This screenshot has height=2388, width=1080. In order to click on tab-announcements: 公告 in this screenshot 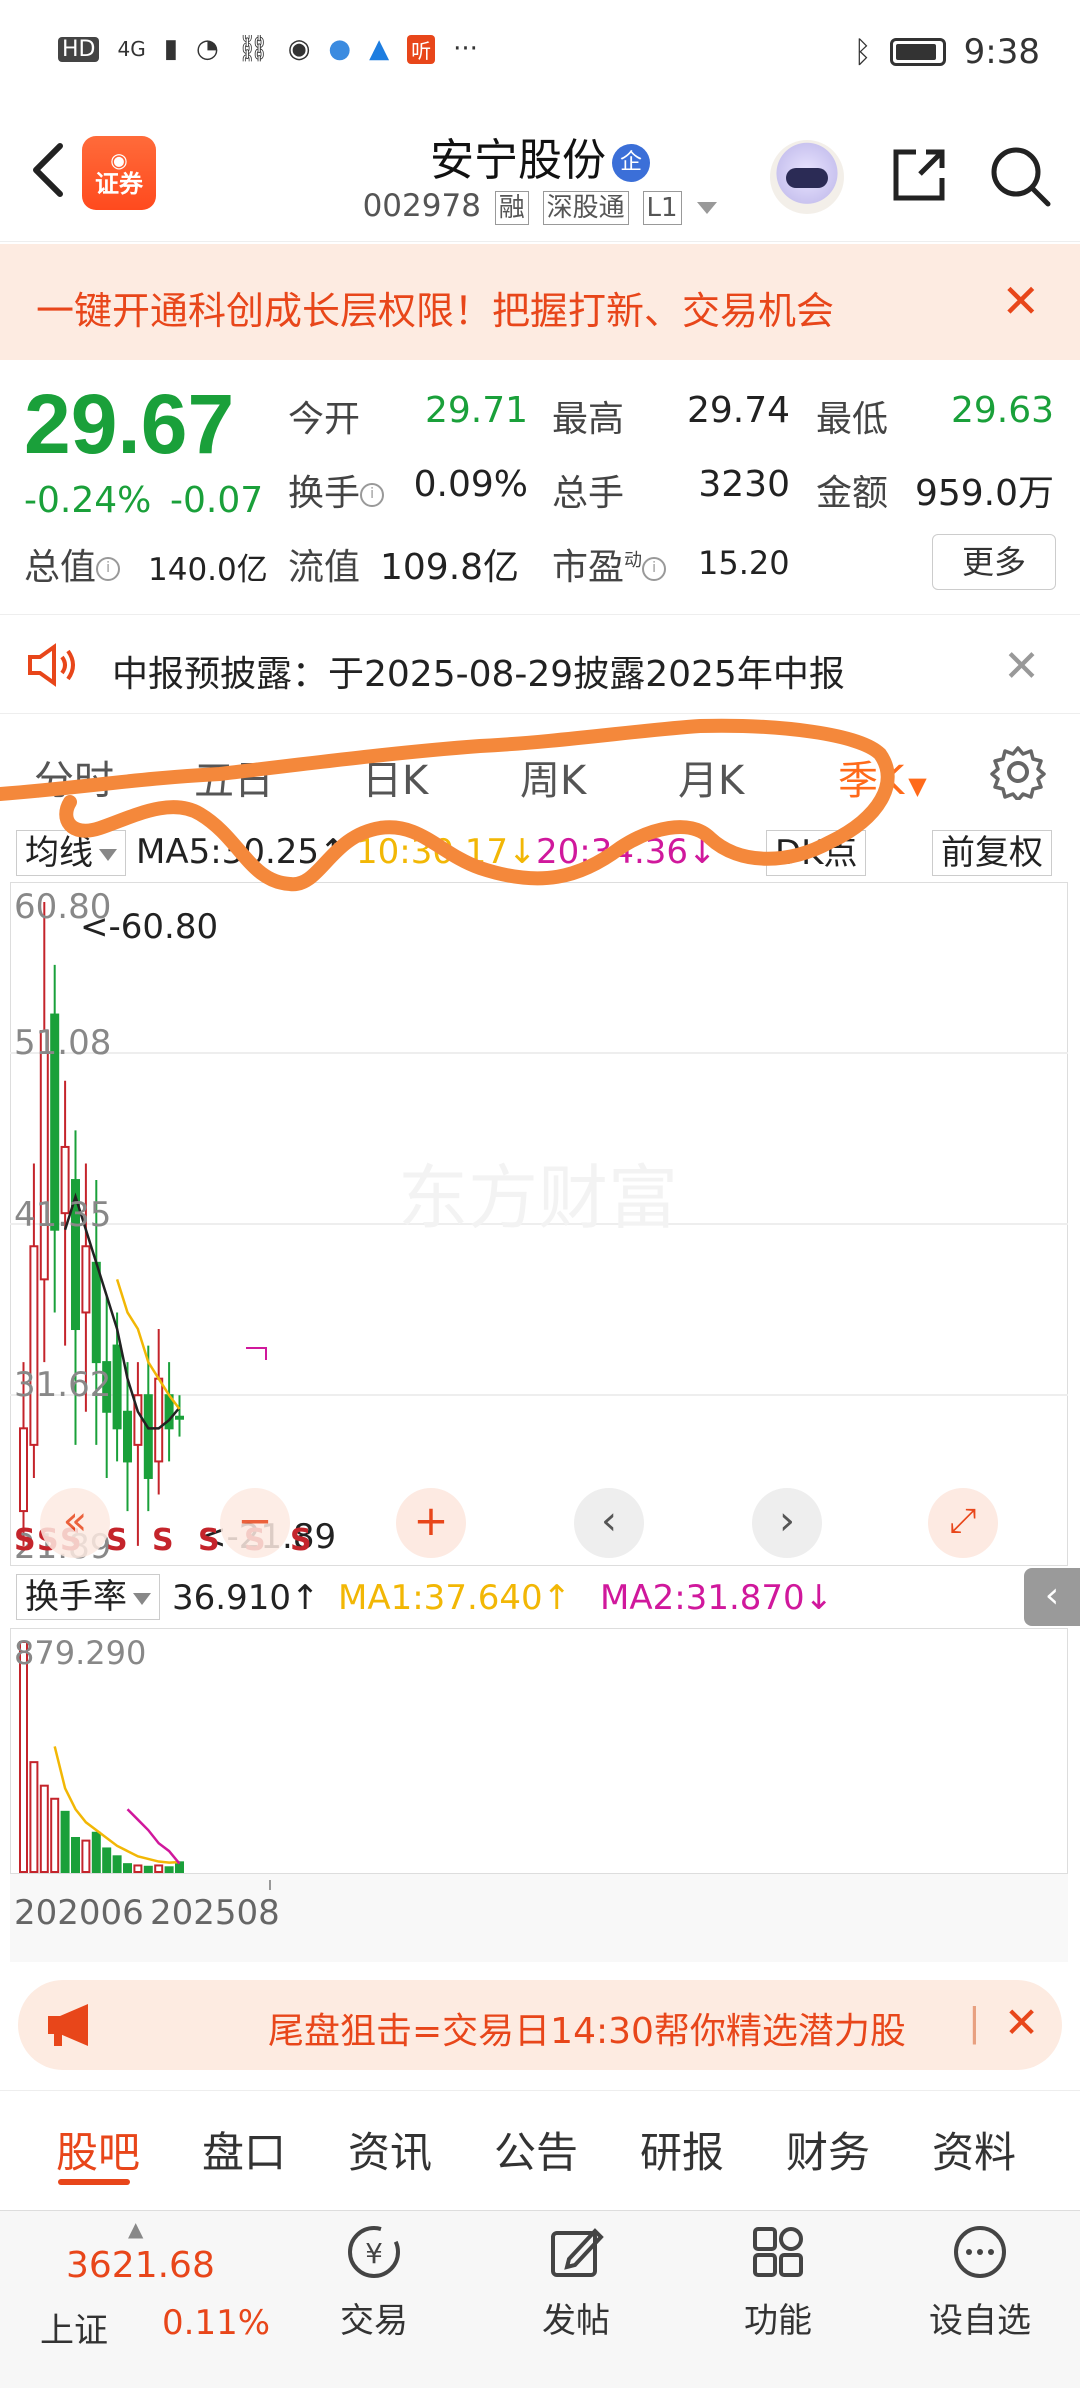, I will do `click(536, 2149)`.